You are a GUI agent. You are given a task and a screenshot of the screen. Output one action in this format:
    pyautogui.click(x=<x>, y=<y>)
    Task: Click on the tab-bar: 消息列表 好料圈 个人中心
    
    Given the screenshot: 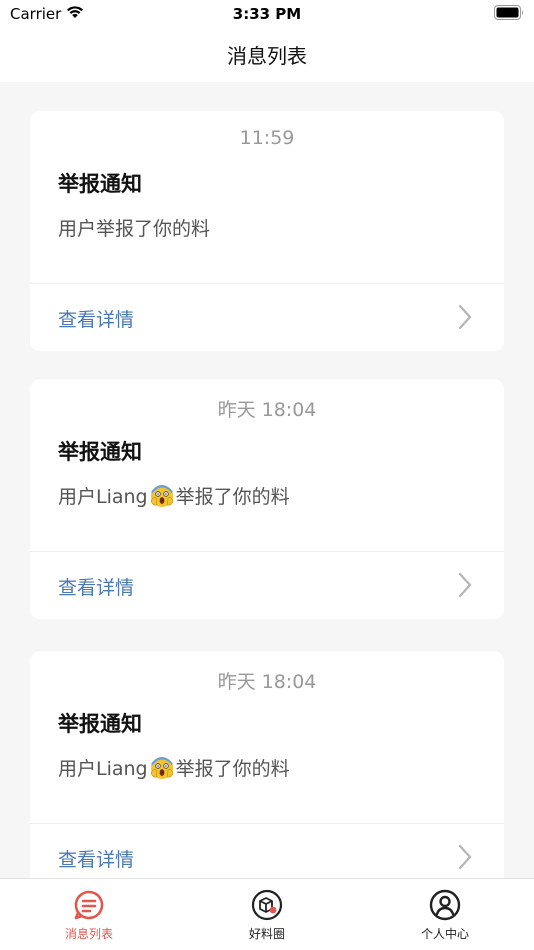 What is the action you would take?
    pyautogui.click(x=267, y=914)
    